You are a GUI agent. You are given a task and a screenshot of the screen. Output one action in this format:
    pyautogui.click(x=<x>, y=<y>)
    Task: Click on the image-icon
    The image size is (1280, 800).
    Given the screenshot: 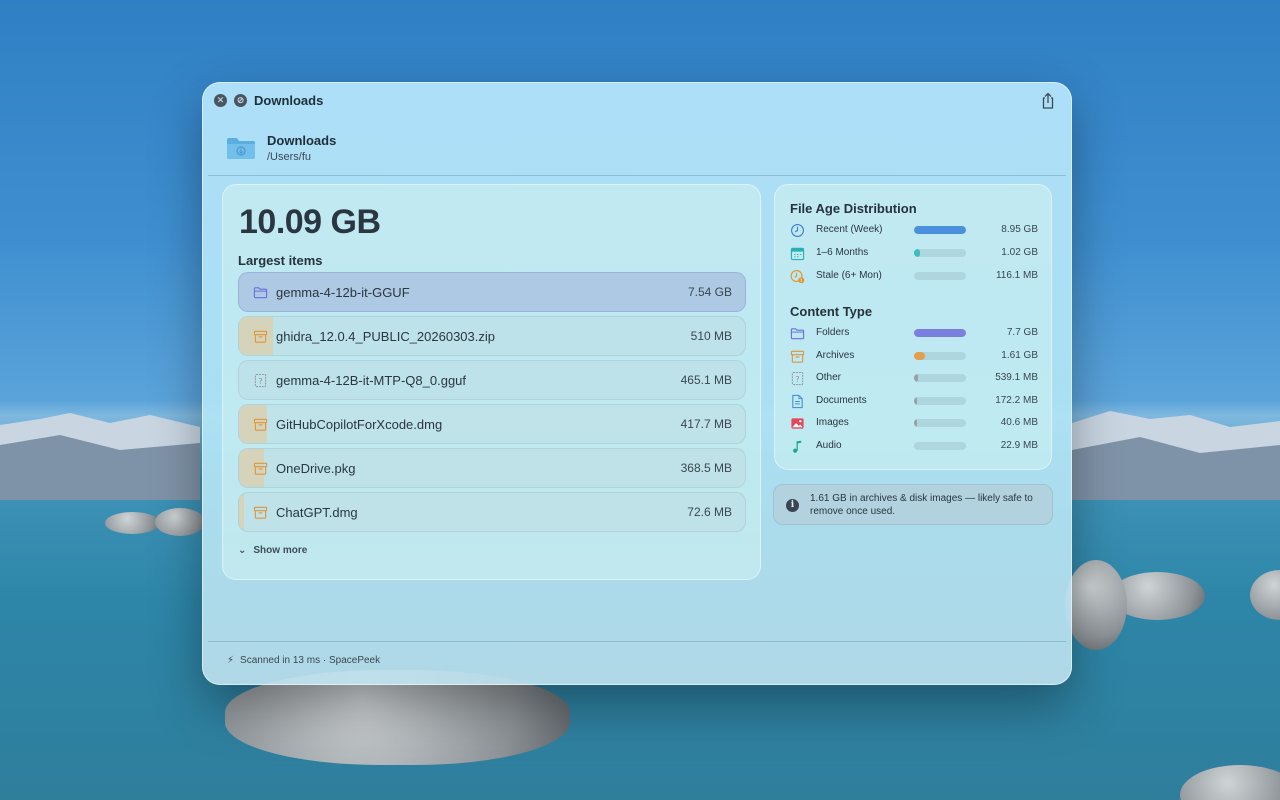 What is the action you would take?
    pyautogui.click(x=797, y=423)
    